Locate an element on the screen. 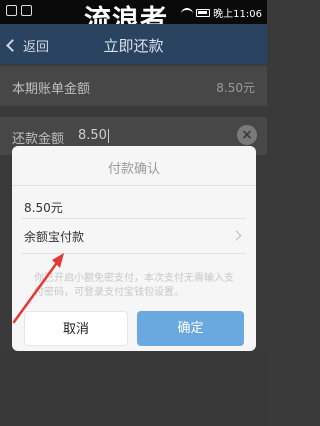  payment-amount: 8.50元 is located at coordinates (43, 208).